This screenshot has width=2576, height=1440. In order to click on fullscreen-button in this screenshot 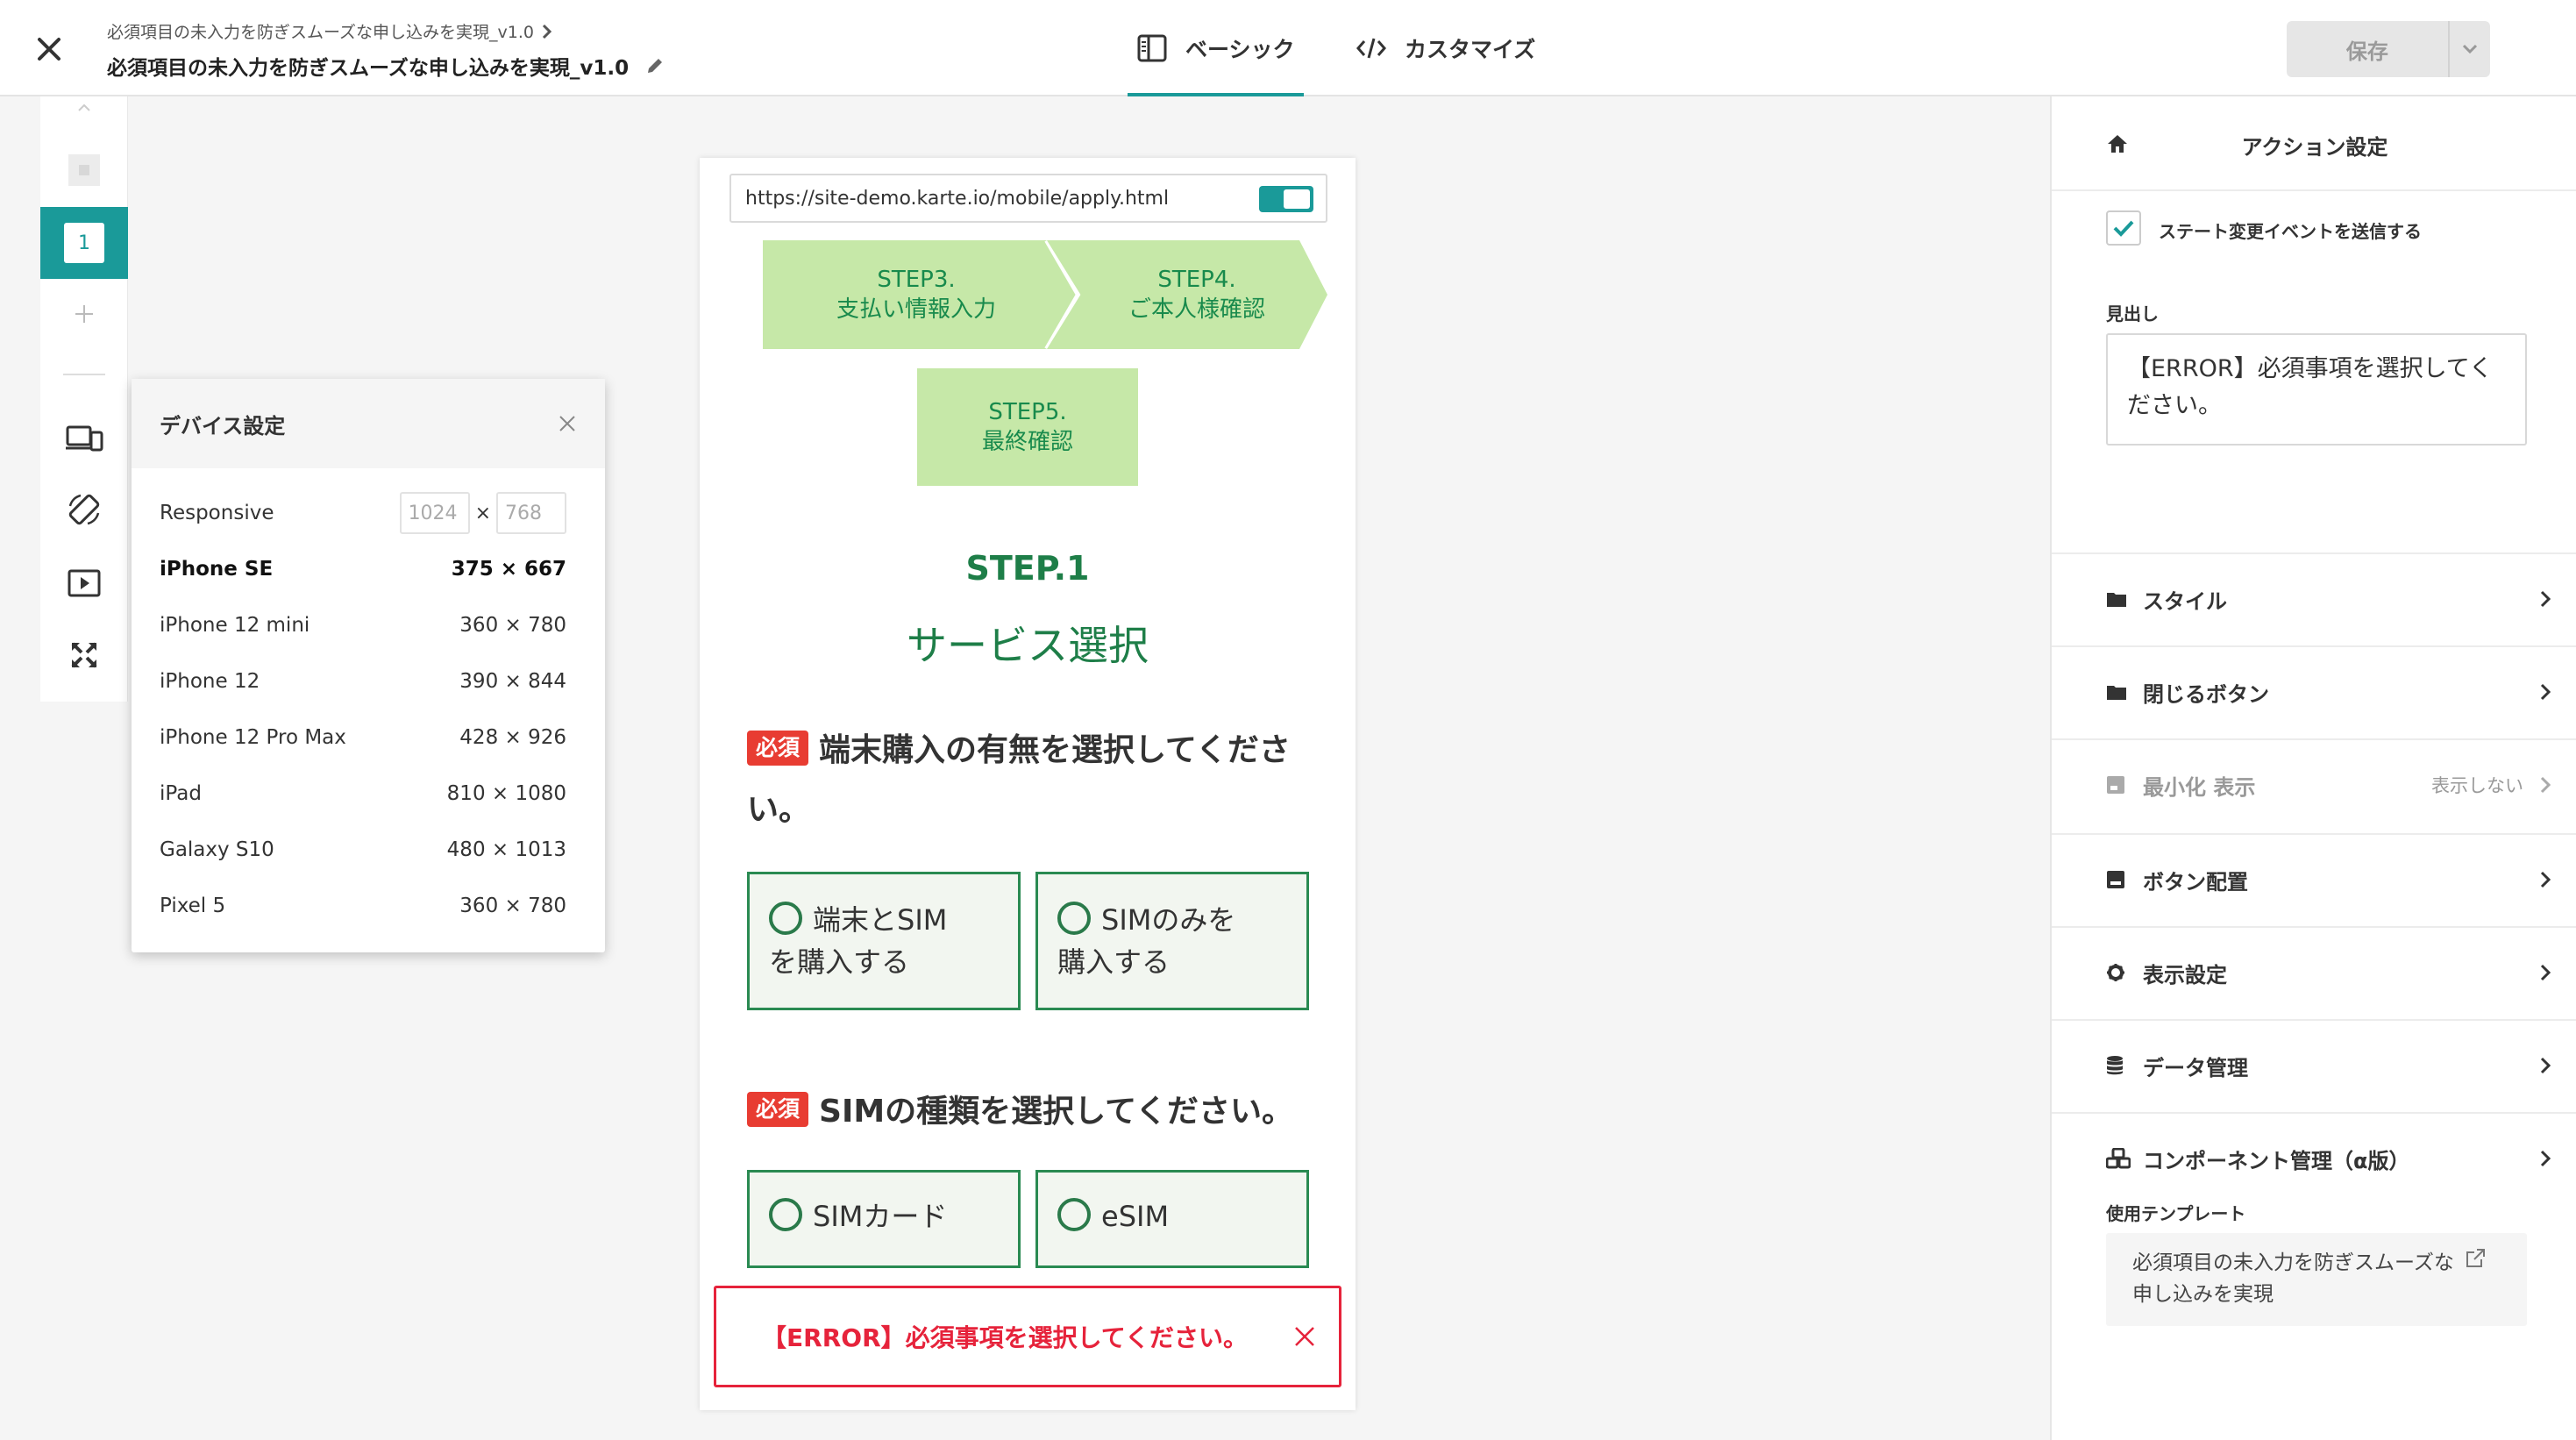, I will do `click(84, 655)`.